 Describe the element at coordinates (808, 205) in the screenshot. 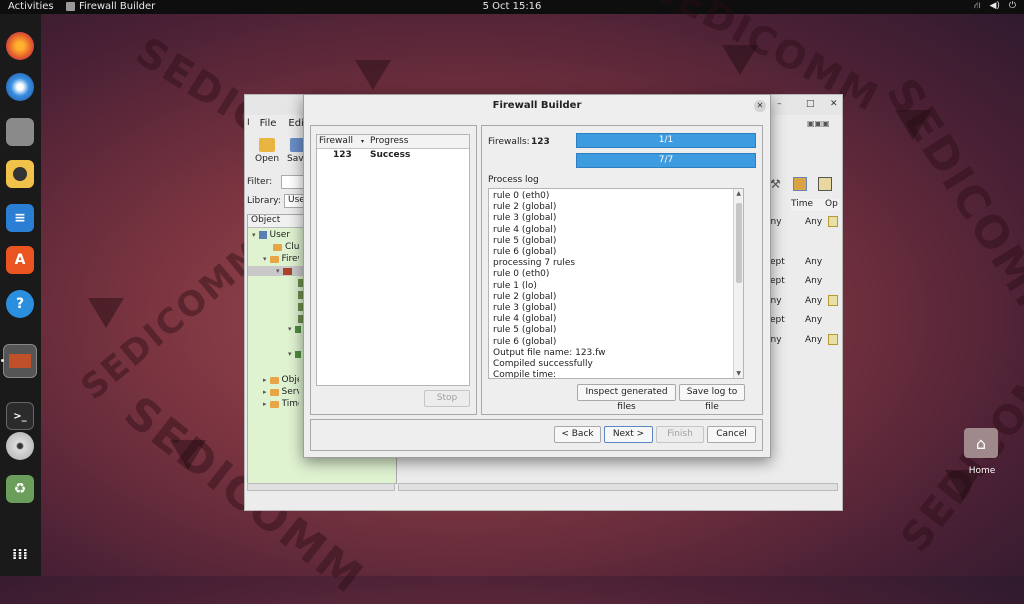

I see `column-time: Time` at that location.